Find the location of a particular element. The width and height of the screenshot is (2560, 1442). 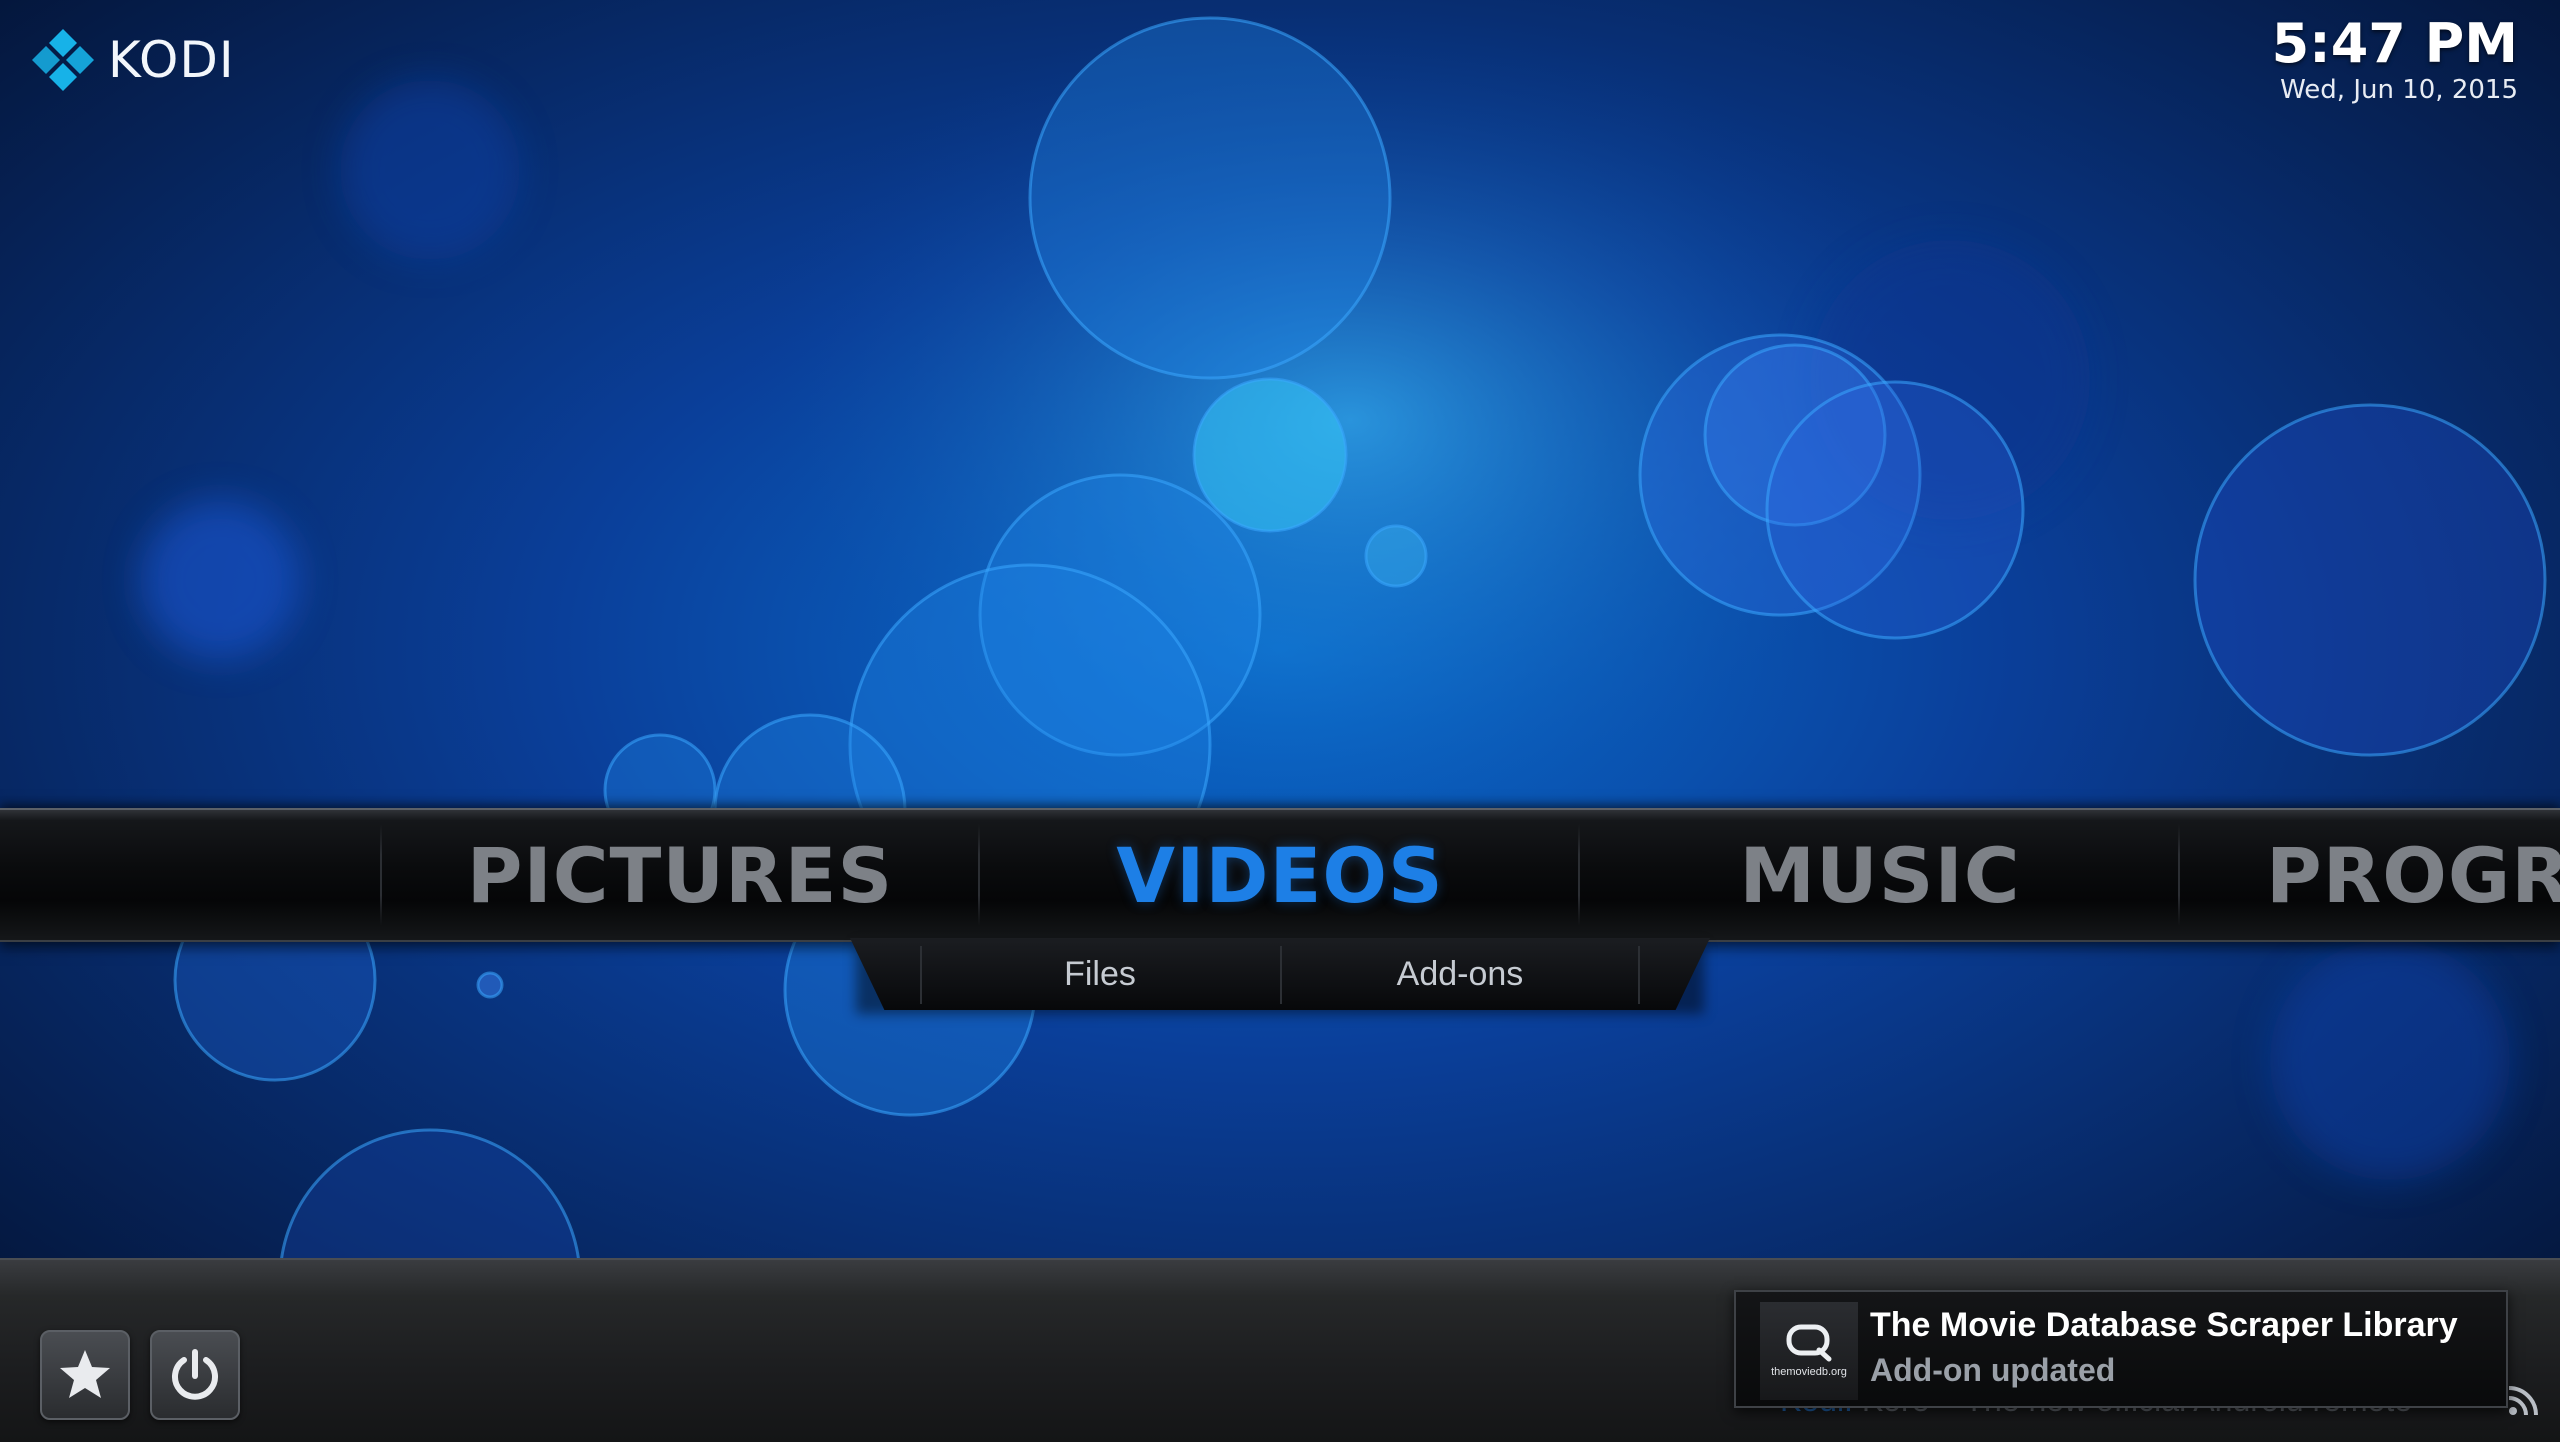

main-menu-bar: PICTURES VIDEOS MUSIC PROGRA is located at coordinates (1280, 875).